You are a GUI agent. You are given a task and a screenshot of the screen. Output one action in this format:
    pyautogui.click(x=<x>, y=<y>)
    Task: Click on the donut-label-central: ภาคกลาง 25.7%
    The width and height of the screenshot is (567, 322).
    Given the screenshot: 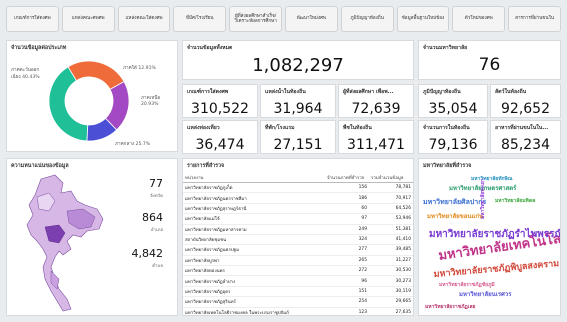 What is the action you would take?
    pyautogui.click(x=133, y=144)
    